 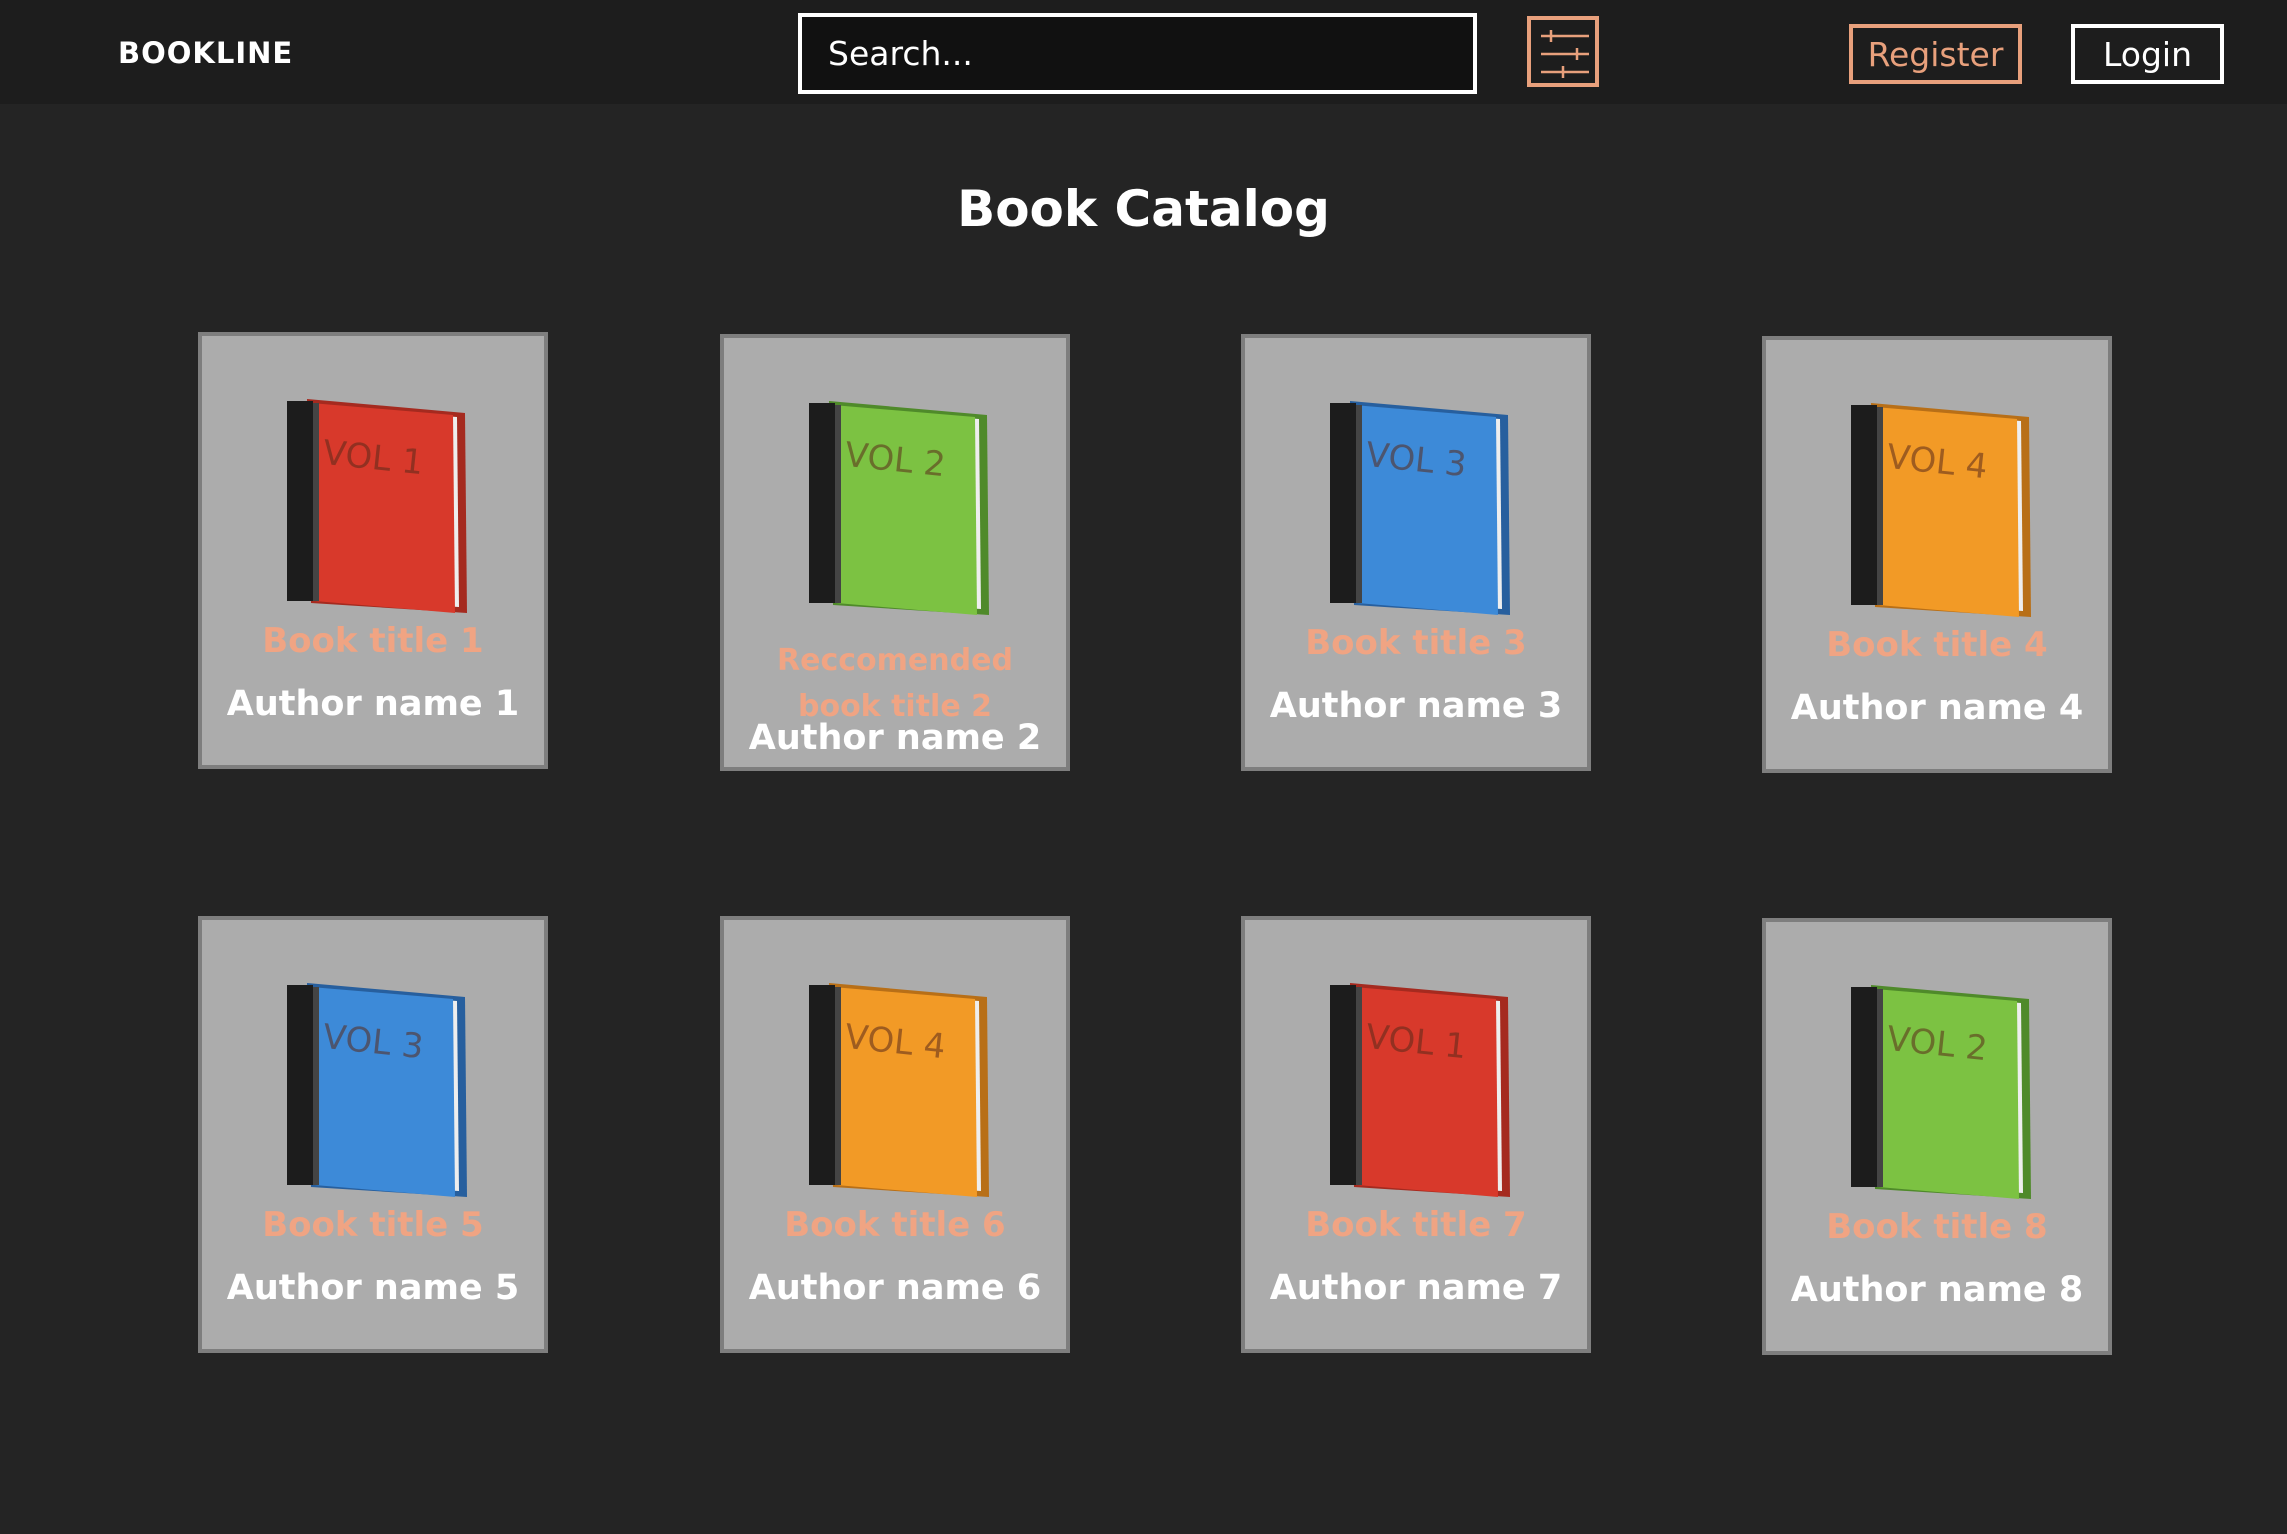 I want to click on book-card: VOL 3 Book title 3 Author name 3, so click(x=1416, y=552).